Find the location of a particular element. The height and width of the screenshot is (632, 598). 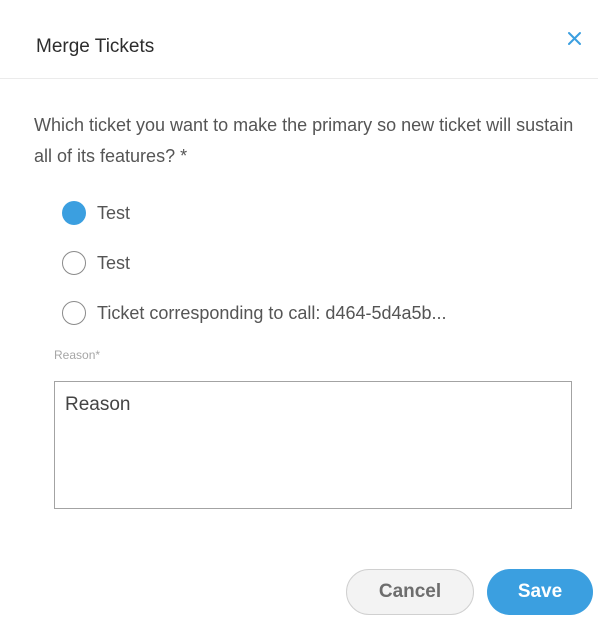

close-icon is located at coordinates (574, 38).